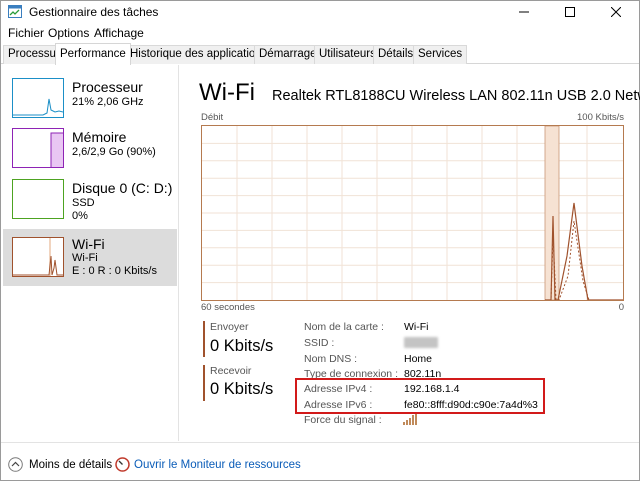 The image size is (640, 481). What do you see at coordinates (343, 420) in the screenshot?
I see `prop-label-force-signal: Force du signal :` at bounding box center [343, 420].